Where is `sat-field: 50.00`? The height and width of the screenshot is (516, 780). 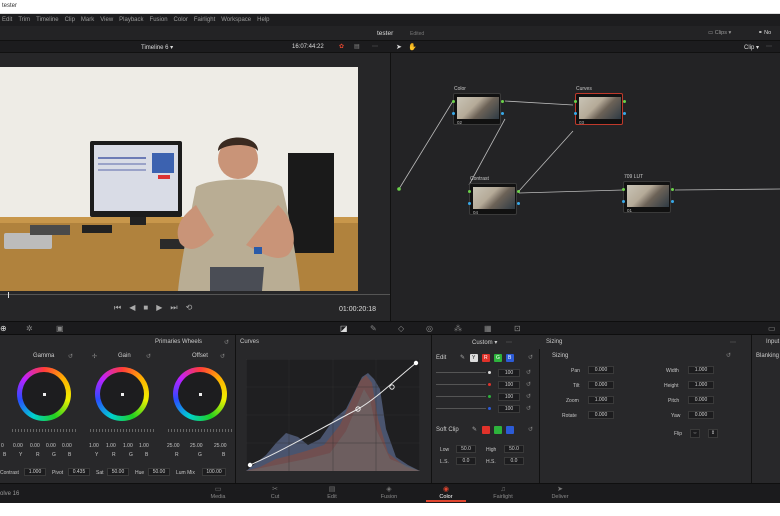 sat-field: 50.00 is located at coordinates (118, 472).